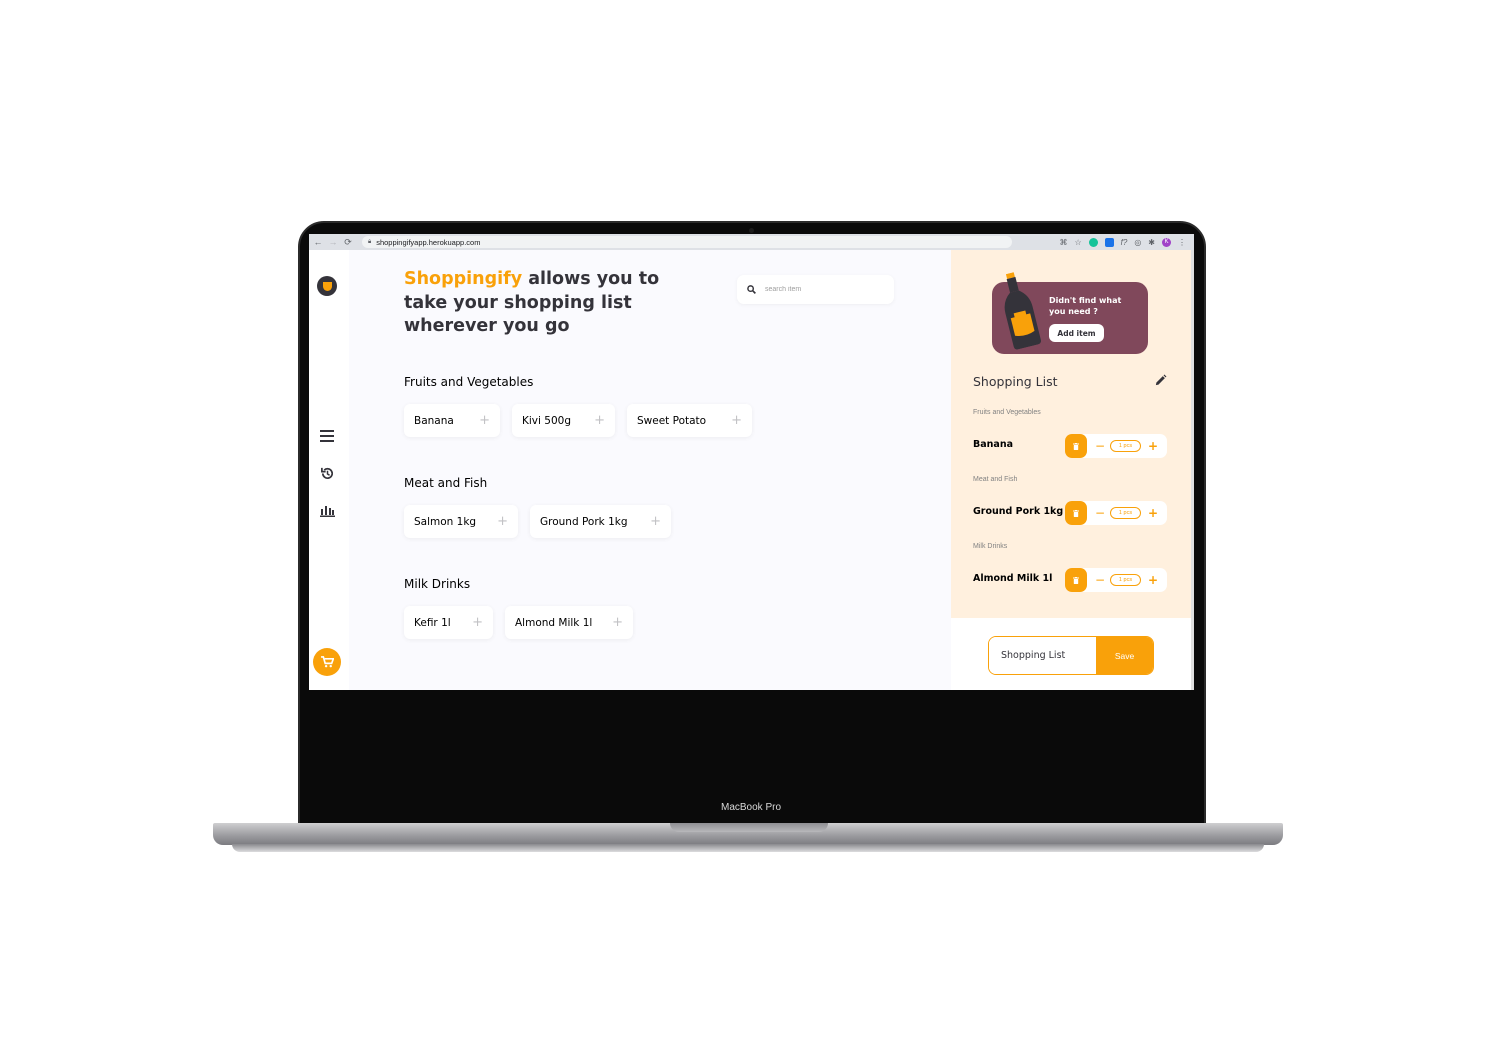 This screenshot has width=1500, height=1038. What do you see at coordinates (1063, 242) in the screenshot?
I see `translate-icon: ⌘` at bounding box center [1063, 242].